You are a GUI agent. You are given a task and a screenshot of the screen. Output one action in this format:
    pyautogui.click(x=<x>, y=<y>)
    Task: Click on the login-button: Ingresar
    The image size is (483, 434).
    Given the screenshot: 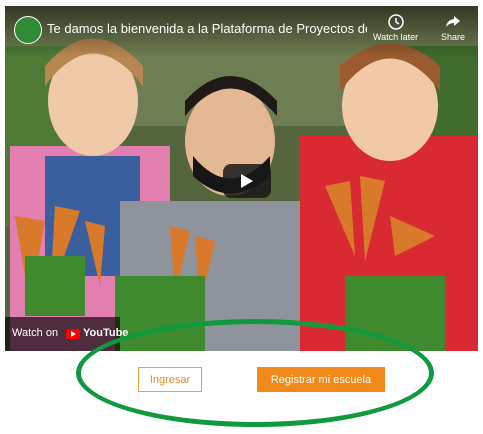 What is the action you would take?
    pyautogui.click(x=170, y=379)
    